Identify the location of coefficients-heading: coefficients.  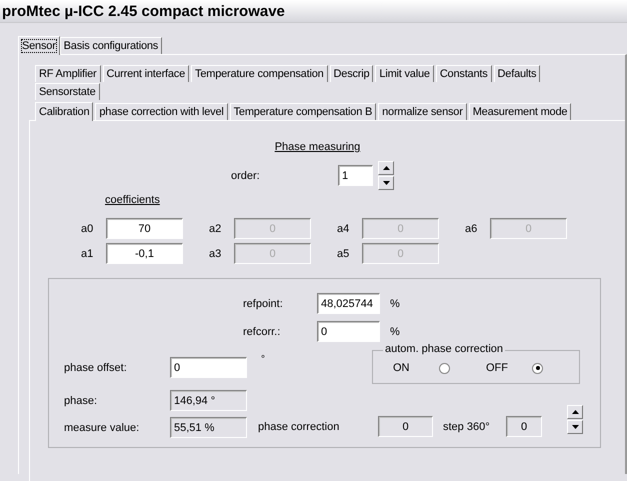
(132, 200).